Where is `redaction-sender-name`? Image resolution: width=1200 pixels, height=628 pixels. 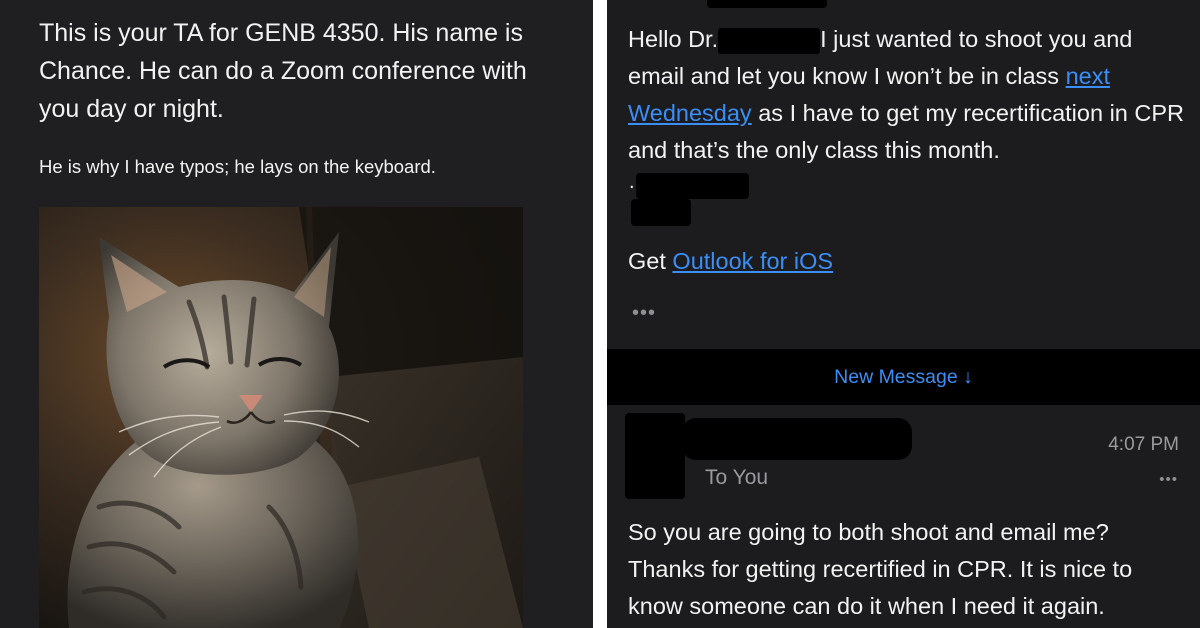
redaction-sender-name is located at coordinates (797, 439).